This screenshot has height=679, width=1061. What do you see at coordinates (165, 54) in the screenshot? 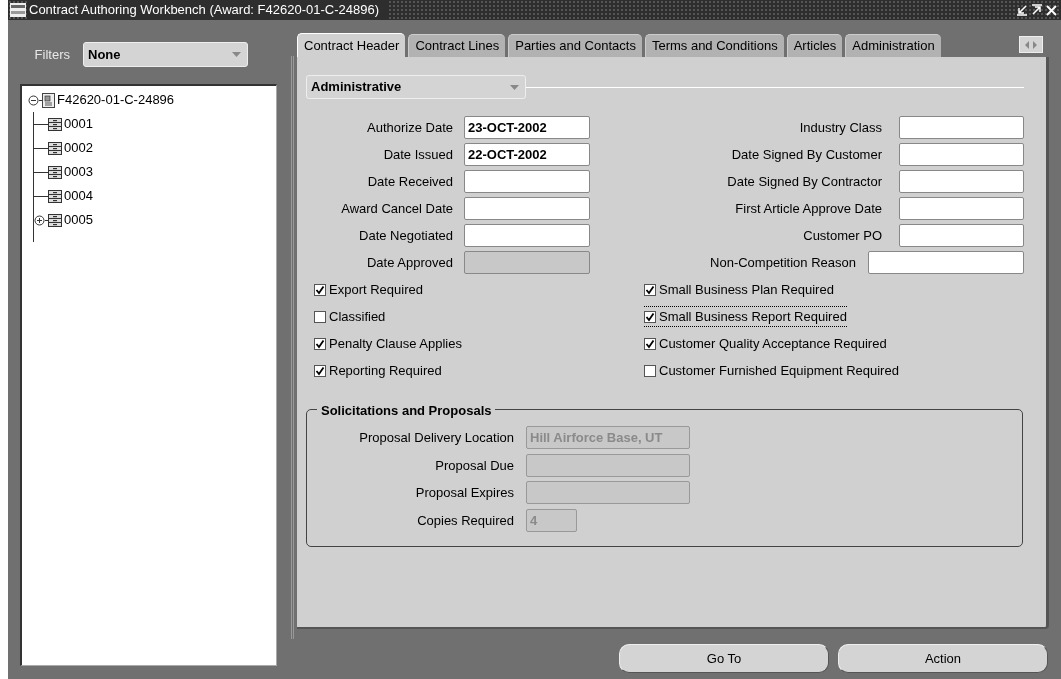
I see `filters-dropdown: None` at bounding box center [165, 54].